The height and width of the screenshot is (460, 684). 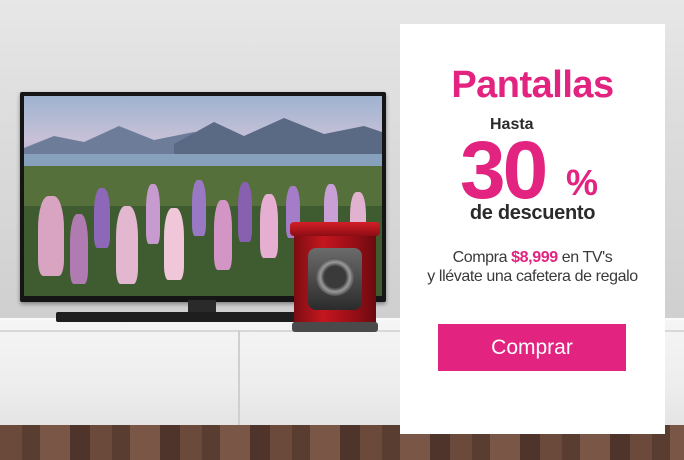 What do you see at coordinates (335, 229) in the screenshot?
I see `coffee-maker-top` at bounding box center [335, 229].